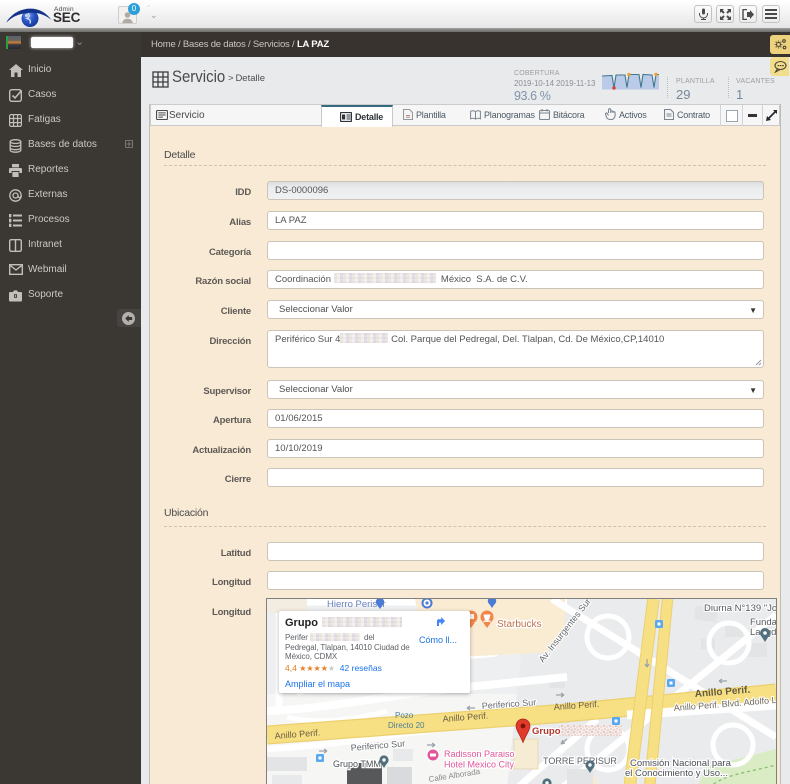 This screenshot has height=784, width=790. I want to click on svg-text: Pozo, so click(404, 715).